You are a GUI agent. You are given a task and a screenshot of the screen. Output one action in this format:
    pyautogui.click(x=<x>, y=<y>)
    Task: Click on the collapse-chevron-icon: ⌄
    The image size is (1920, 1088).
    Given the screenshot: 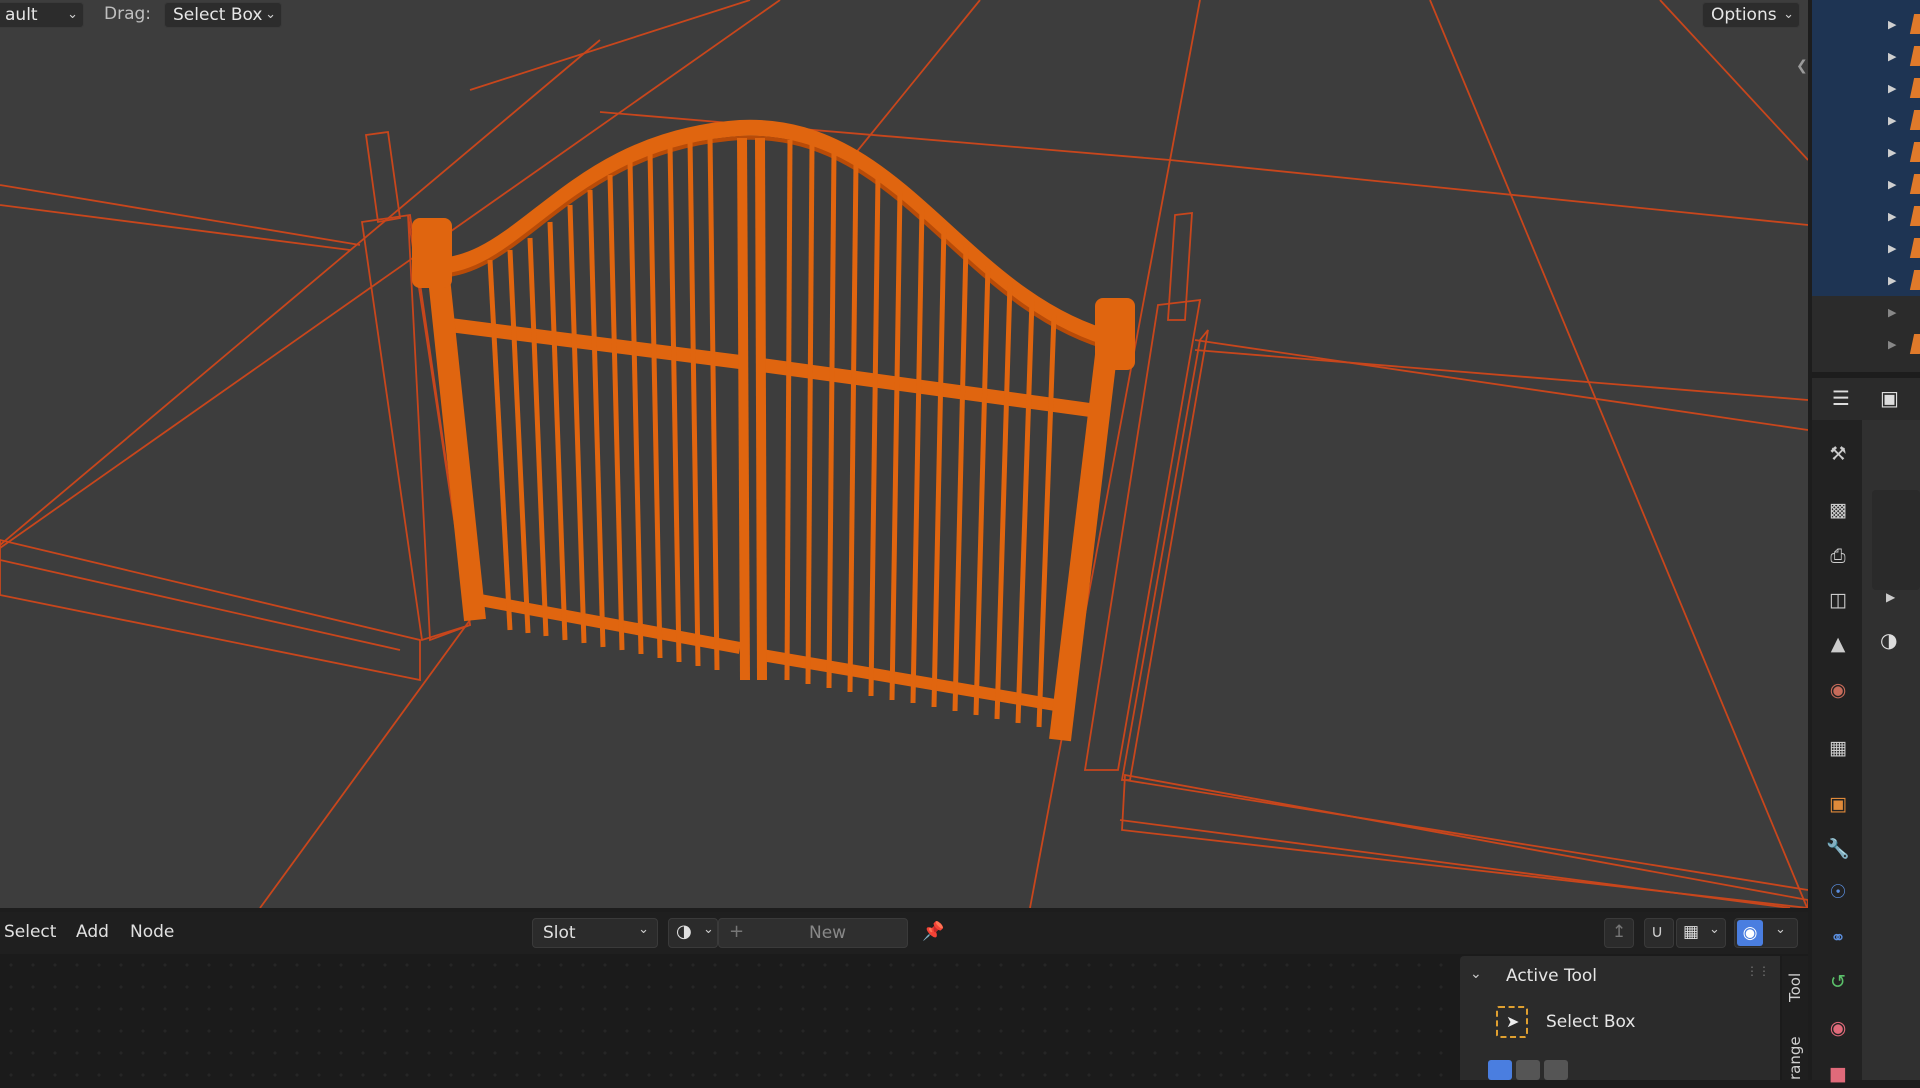 What is the action you would take?
    pyautogui.click(x=1476, y=974)
    